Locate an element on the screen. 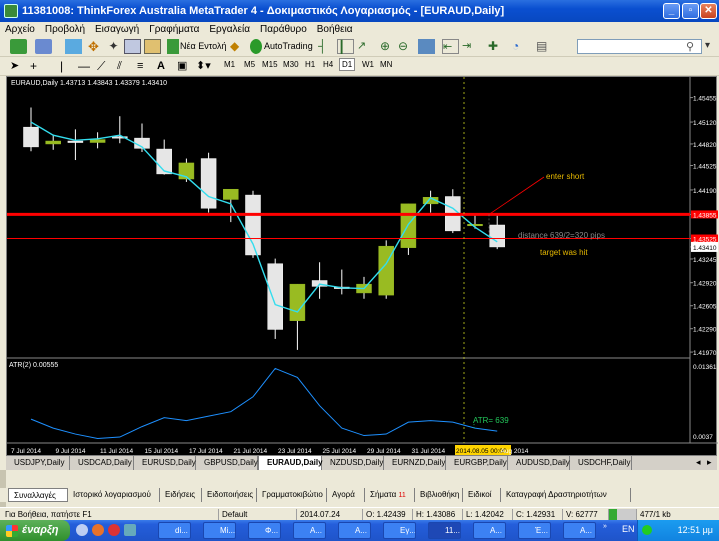 The height and width of the screenshot is (541, 719). autotrading-icon is located at coordinates (256, 46).